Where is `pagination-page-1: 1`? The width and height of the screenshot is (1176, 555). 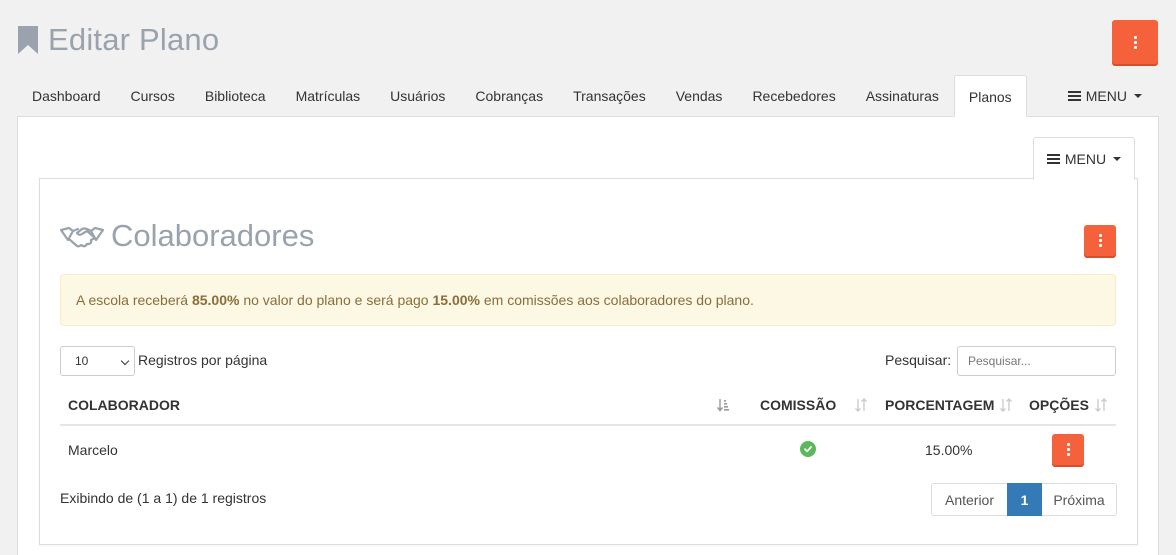 pagination-page-1: 1 is located at coordinates (1024, 499).